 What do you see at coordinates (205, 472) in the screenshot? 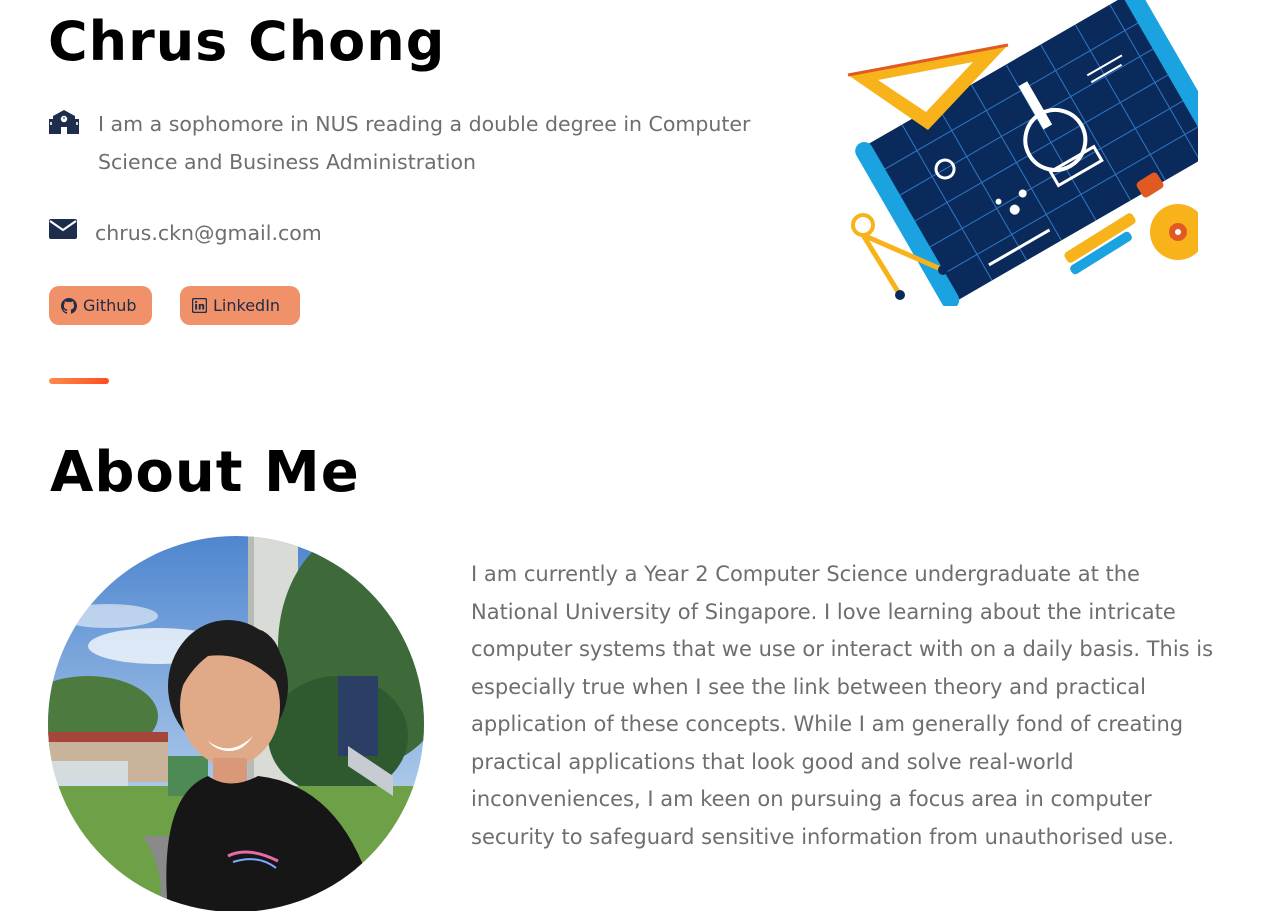
I see `about-heading: About Me` at bounding box center [205, 472].